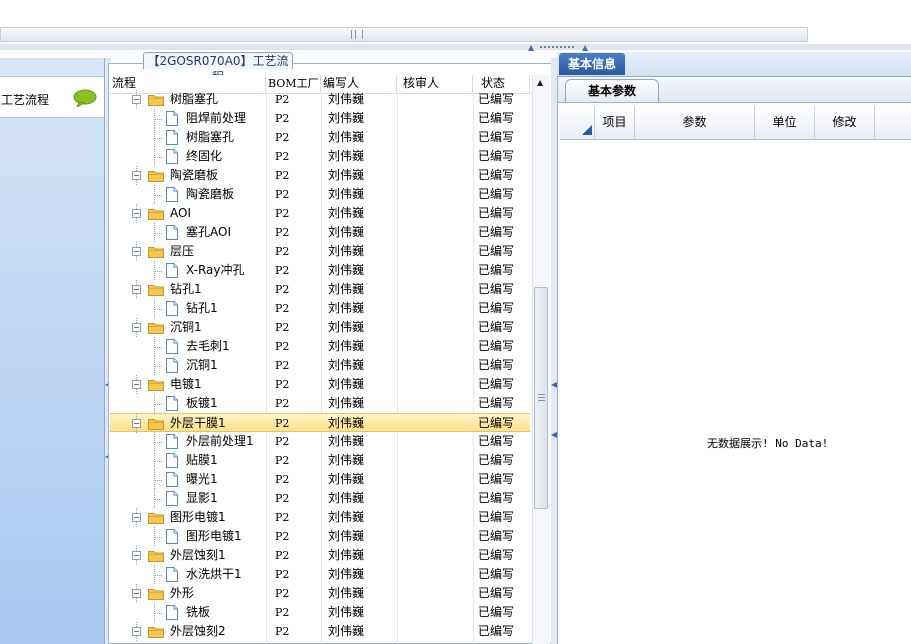 This screenshot has width=911, height=644. What do you see at coordinates (785, 122) in the screenshot?
I see `grid-column-unit: 单位` at bounding box center [785, 122].